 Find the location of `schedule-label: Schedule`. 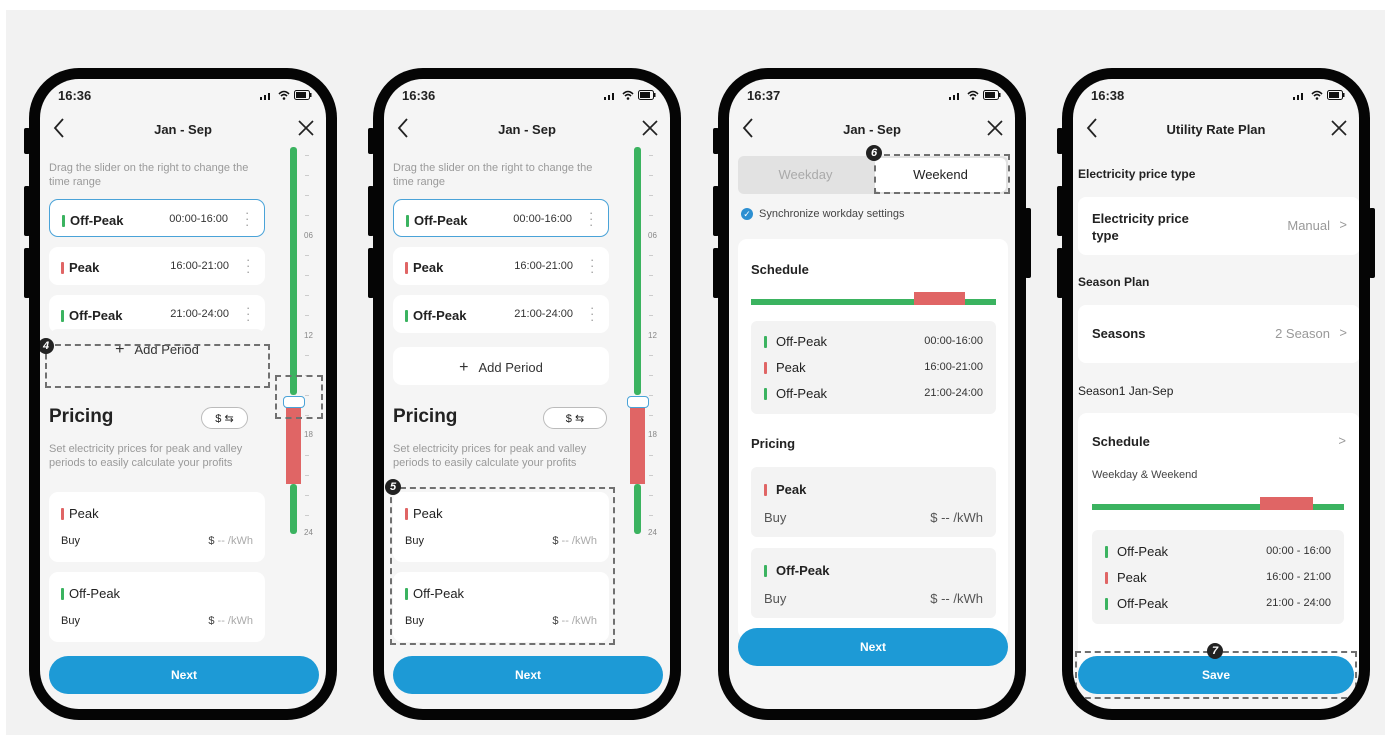

schedule-label: Schedule is located at coordinates (1121, 441).